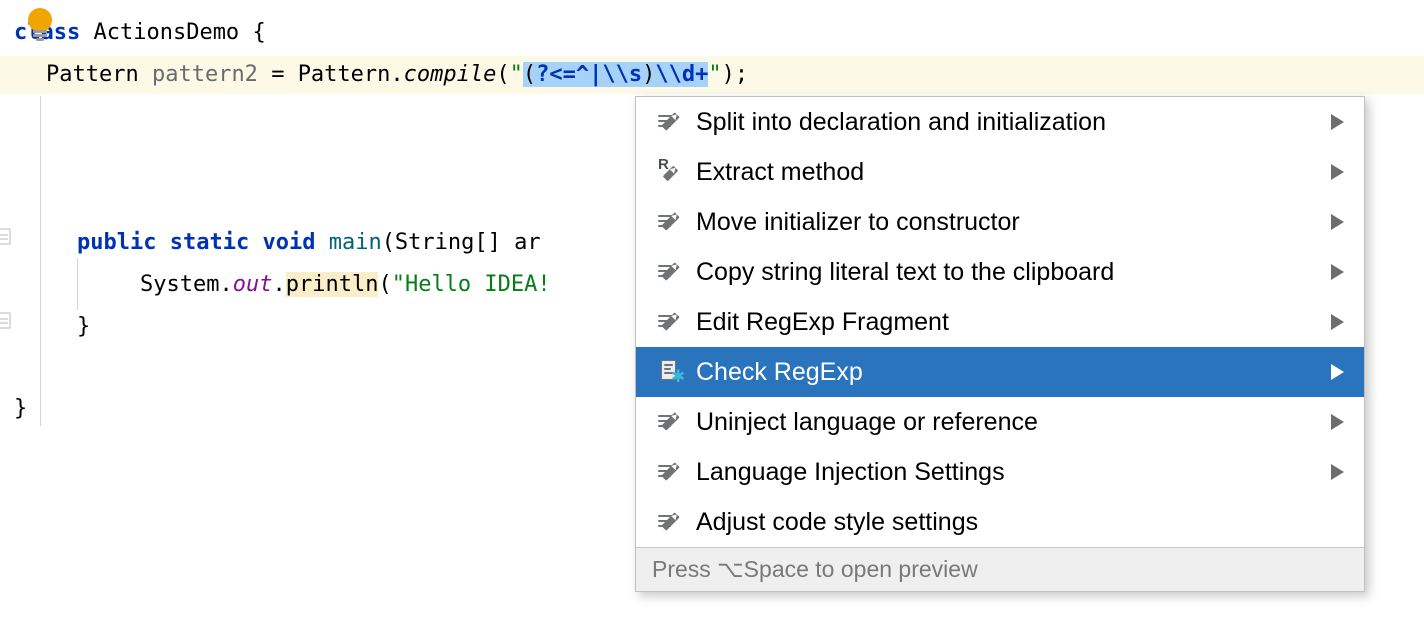  I want to click on token-type-name: ActionsDemo, so click(166, 32).